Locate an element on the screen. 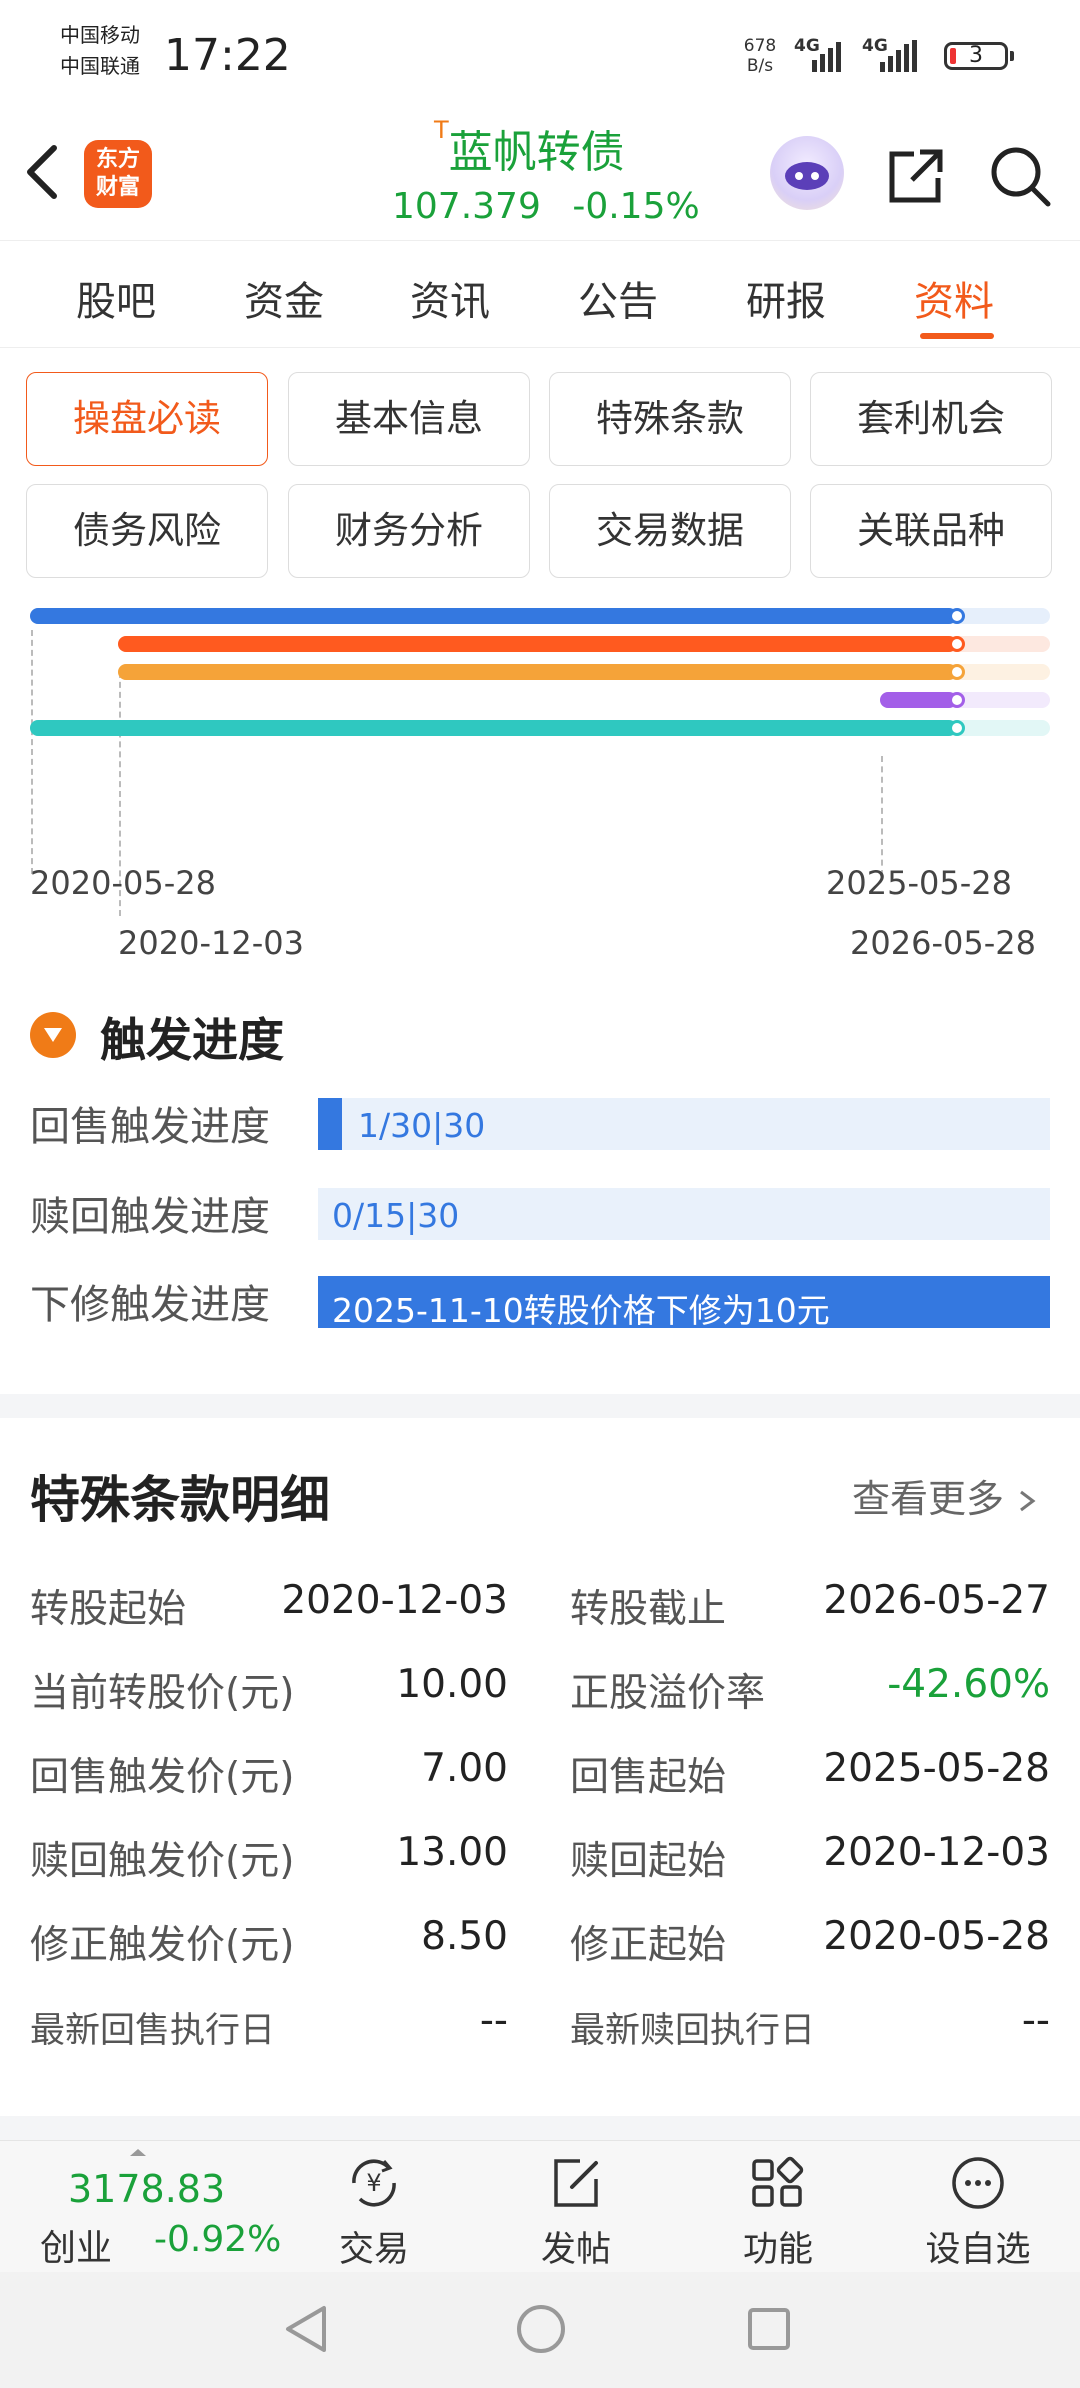 Image resolution: width=1080 pixels, height=2388 pixels. putback-trigger-fill is located at coordinates (330, 1124).